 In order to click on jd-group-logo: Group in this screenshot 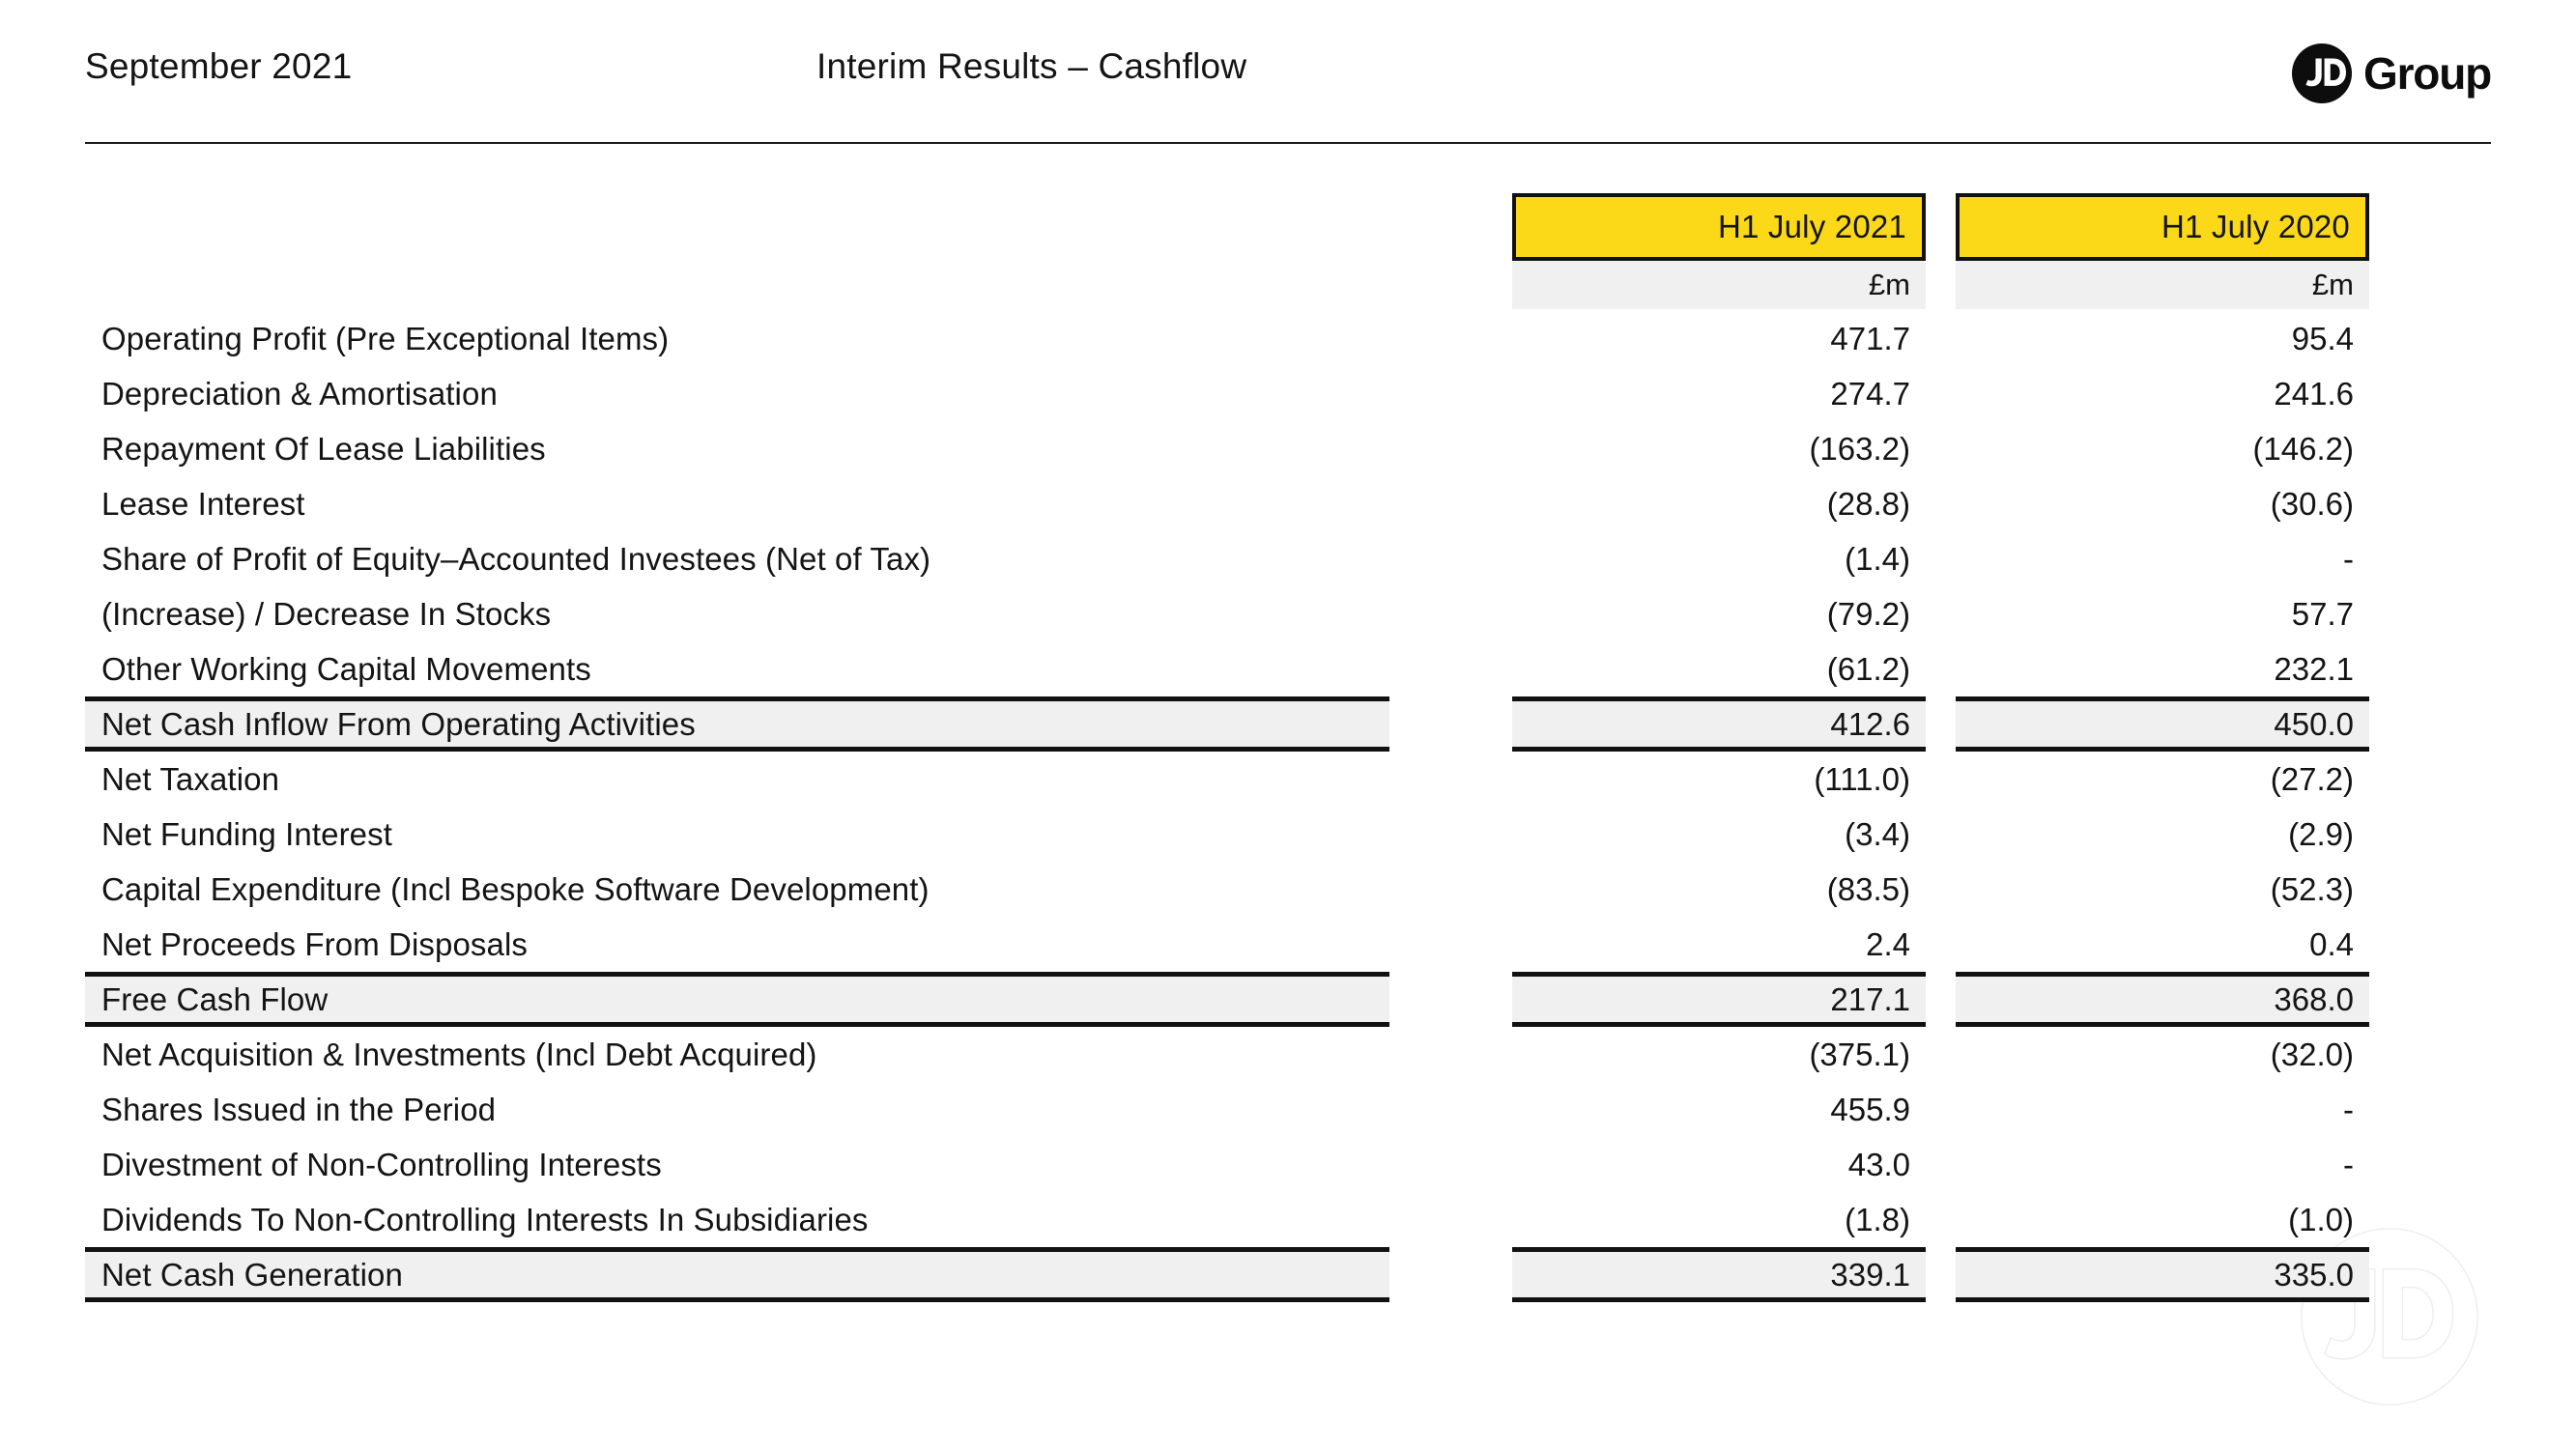, I will do `click(2392, 73)`.